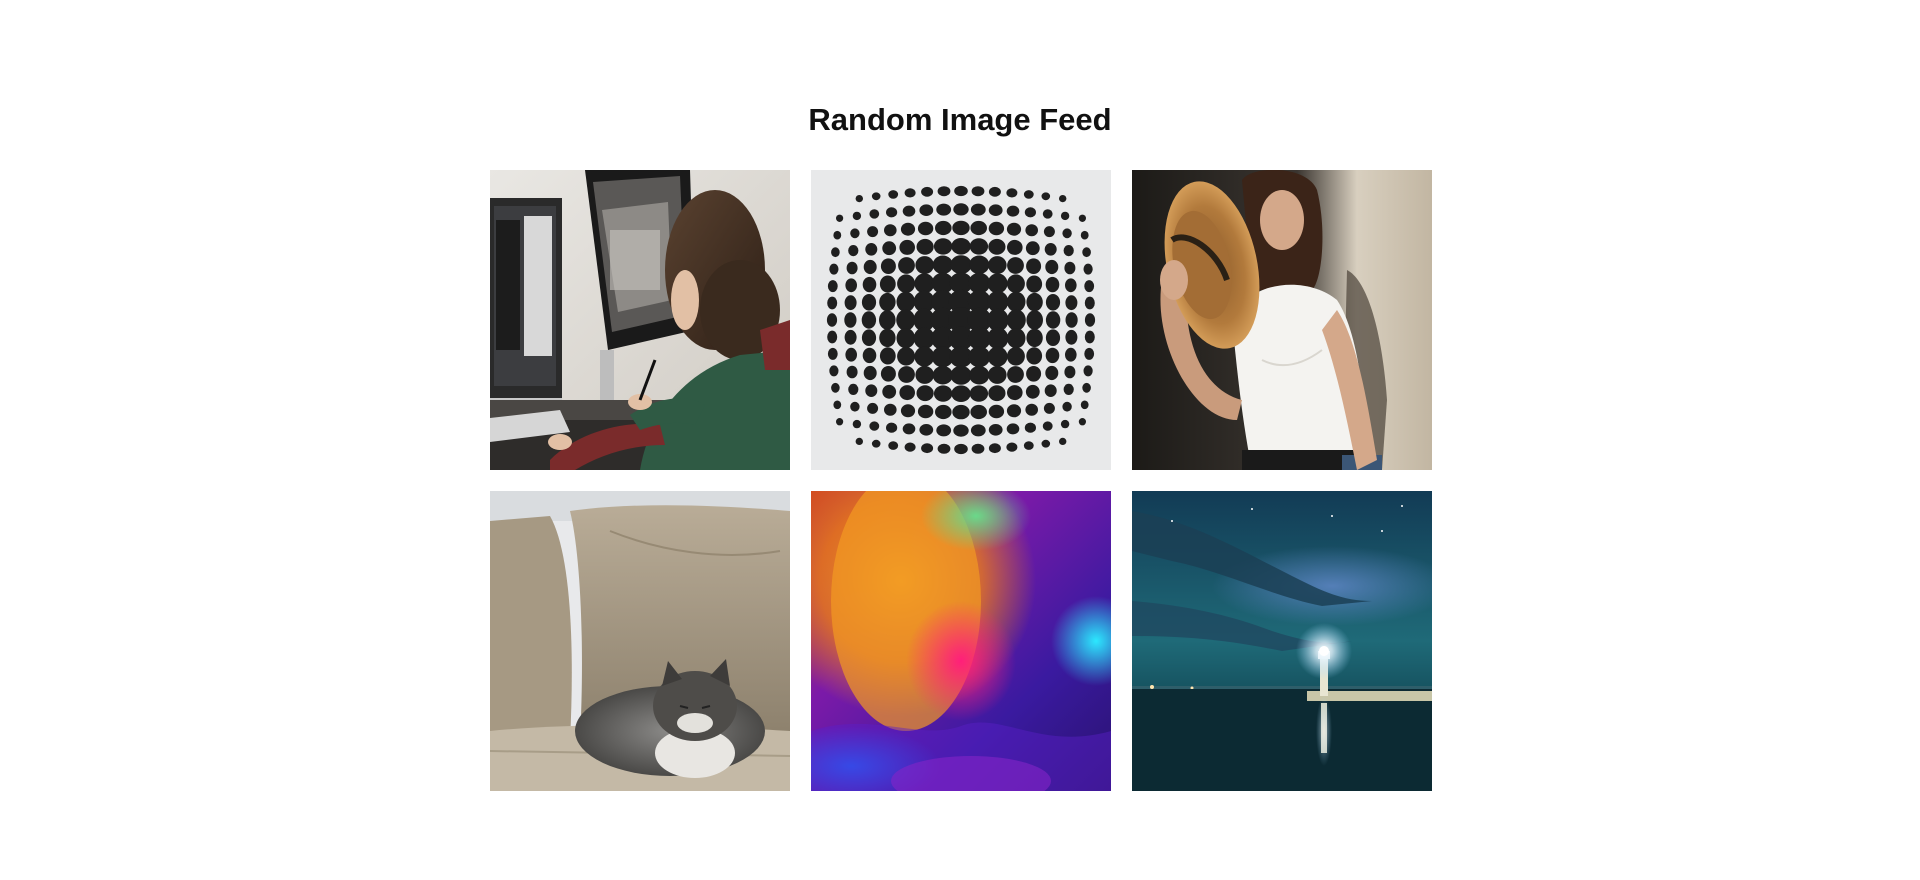 The height and width of the screenshot is (880, 1920). I want to click on colorful-gradient-abstract-image, so click(961, 641).